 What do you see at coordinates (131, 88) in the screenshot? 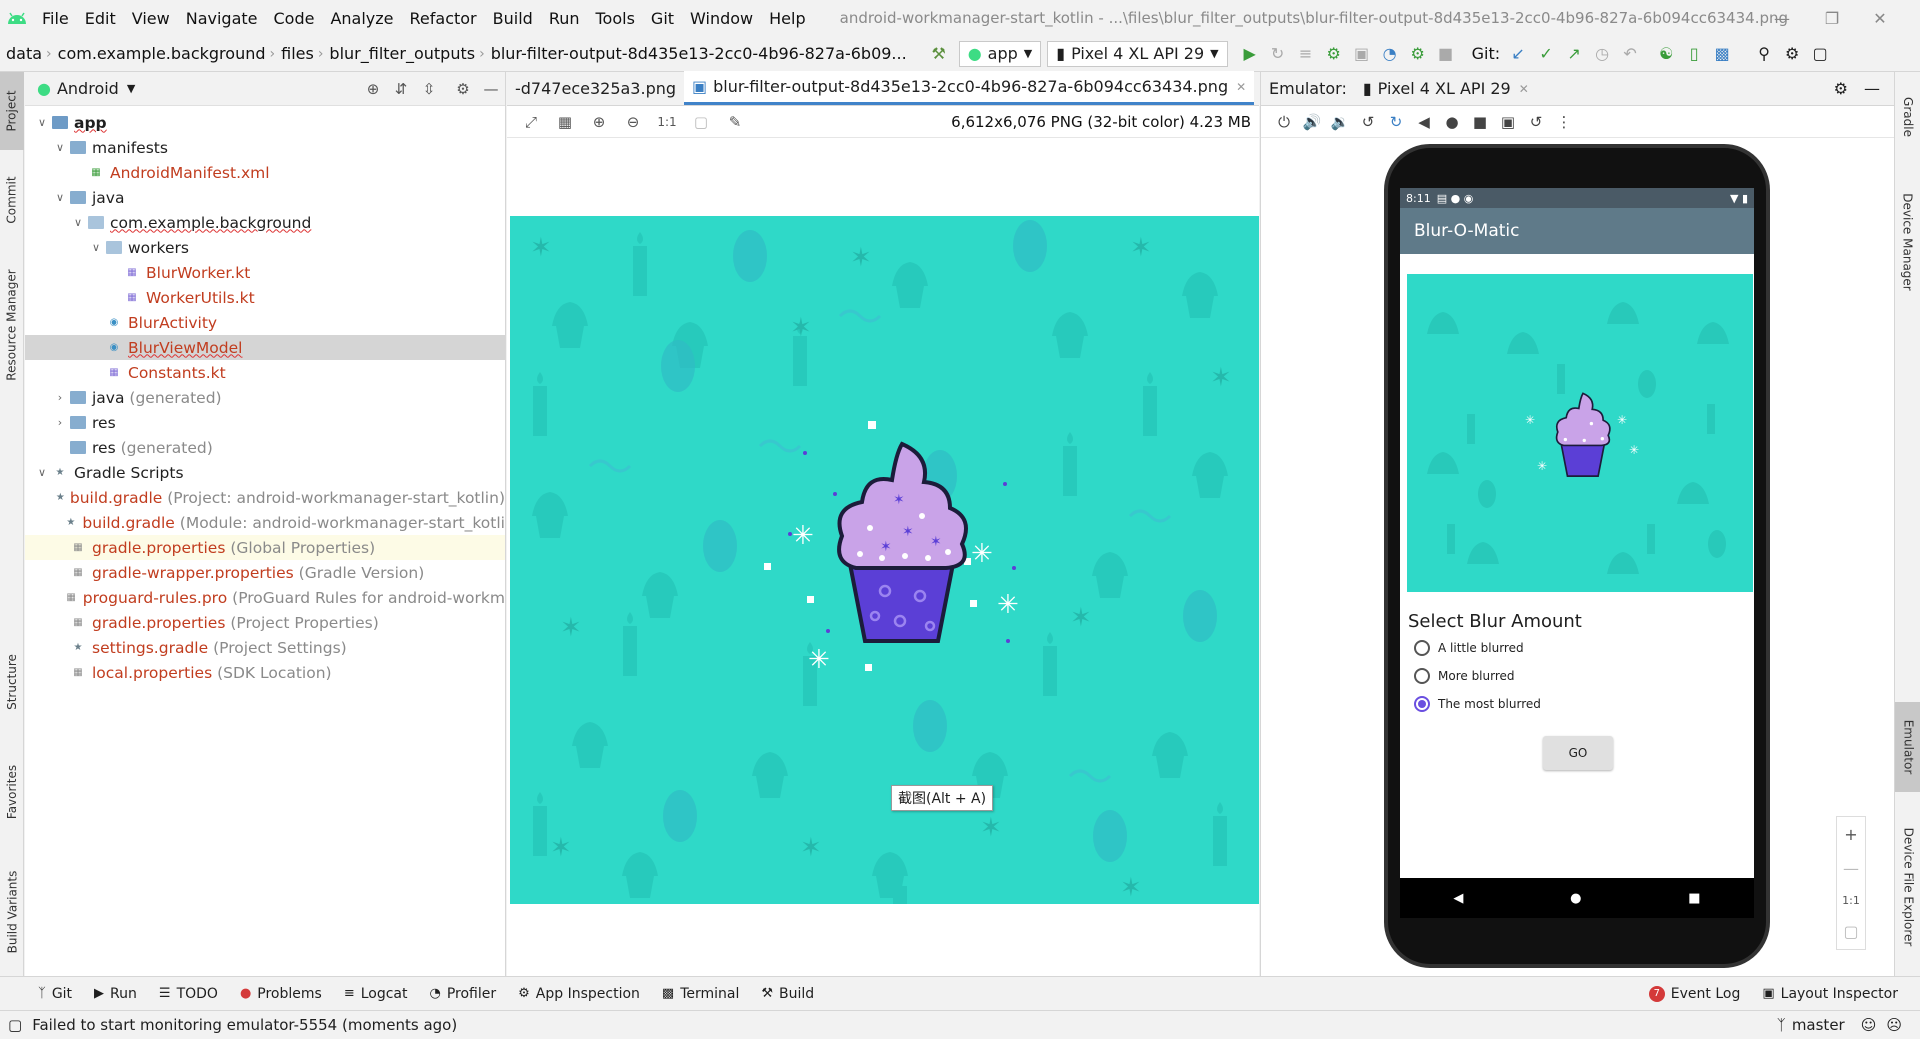
I see `chevron-down-icon: ▼` at bounding box center [131, 88].